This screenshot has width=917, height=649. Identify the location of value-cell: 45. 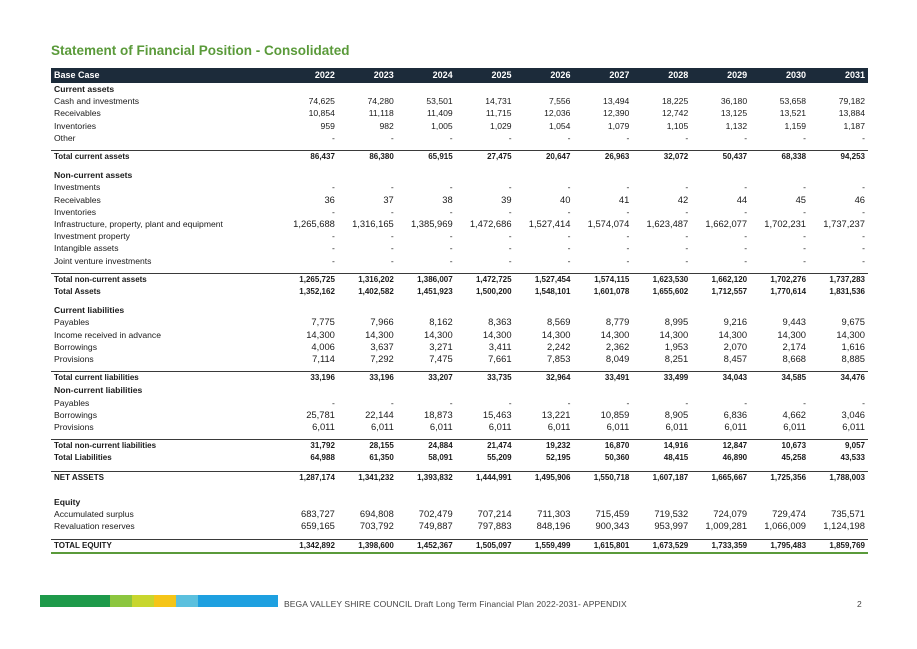
(801, 199).